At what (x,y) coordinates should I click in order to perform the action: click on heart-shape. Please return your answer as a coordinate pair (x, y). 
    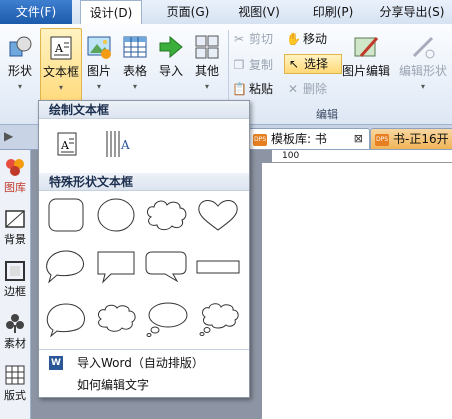
    Looking at the image, I should click on (218, 215).